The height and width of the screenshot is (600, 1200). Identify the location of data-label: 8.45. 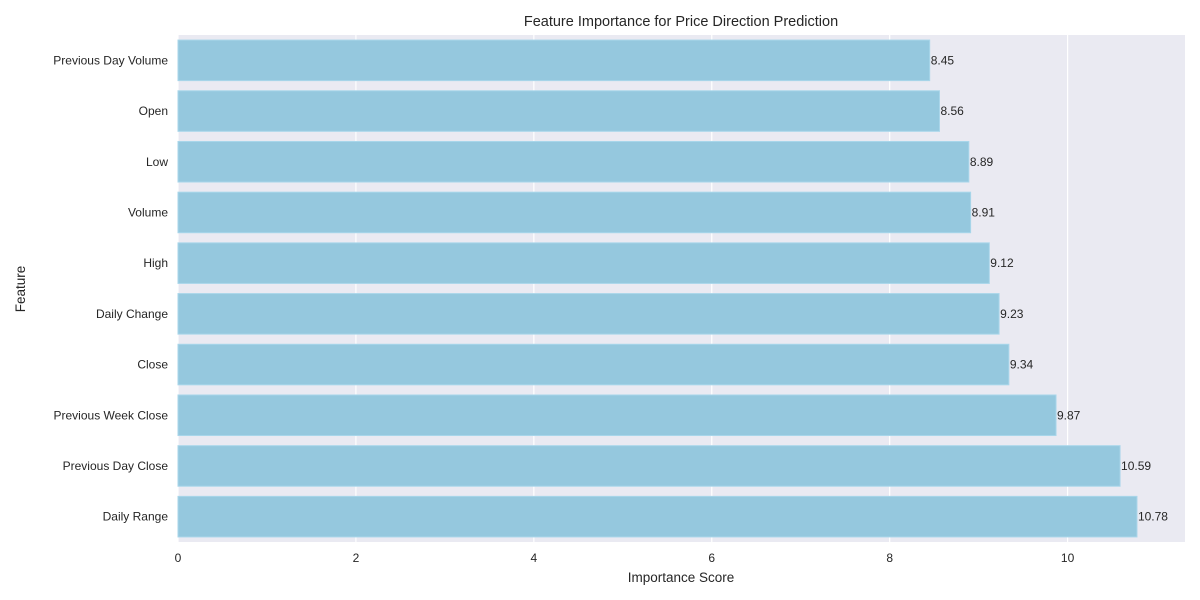
(943, 60).